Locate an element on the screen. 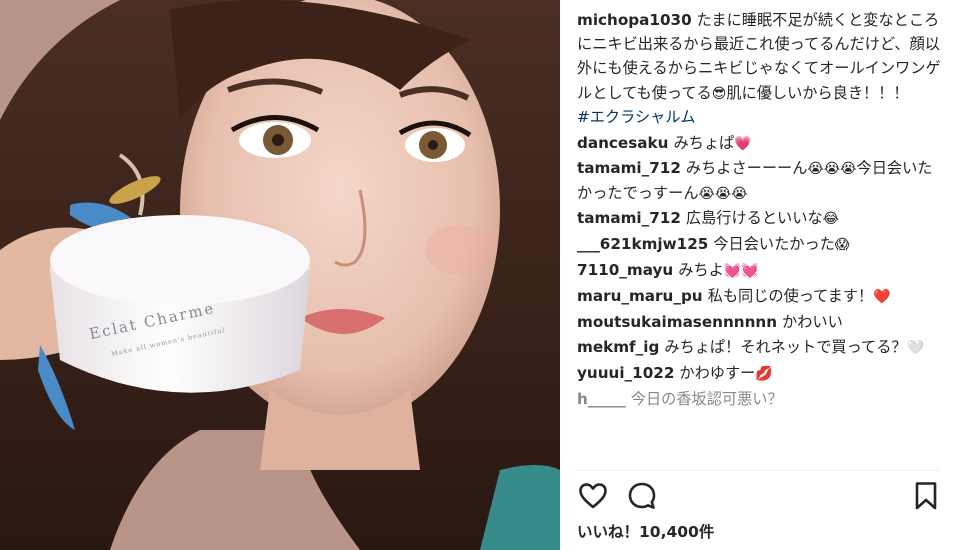  comment-username: mekmf_ig is located at coordinates (618, 347).